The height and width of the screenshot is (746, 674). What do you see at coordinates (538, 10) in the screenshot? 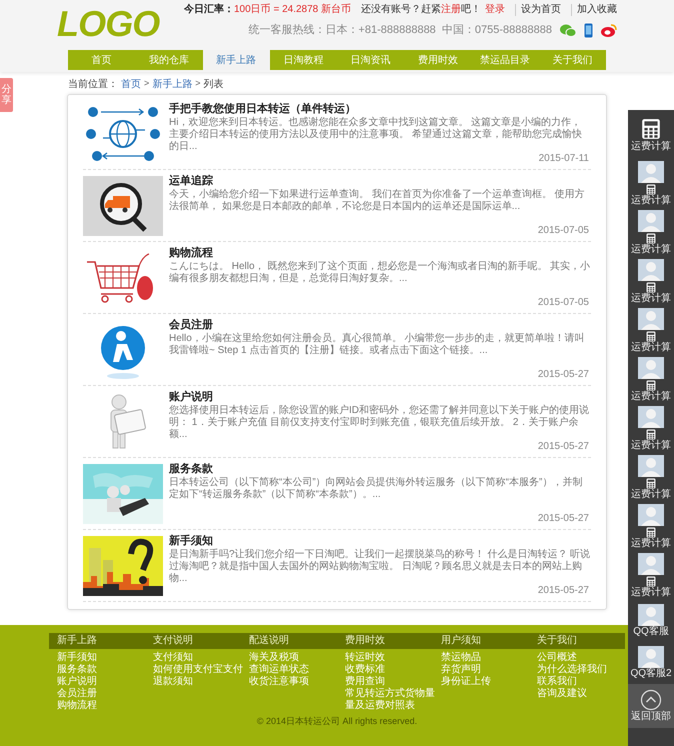
I see `set-home-link: 设为首页` at bounding box center [538, 10].